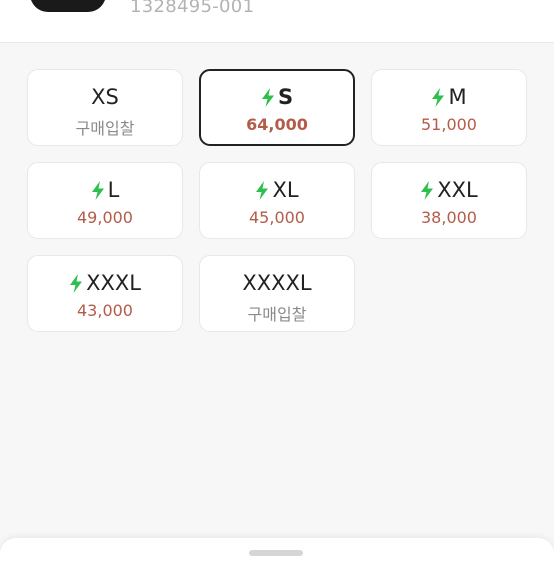 The height and width of the screenshot is (568, 554). Describe the element at coordinates (449, 124) in the screenshot. I see `size-price: 51,000` at that location.